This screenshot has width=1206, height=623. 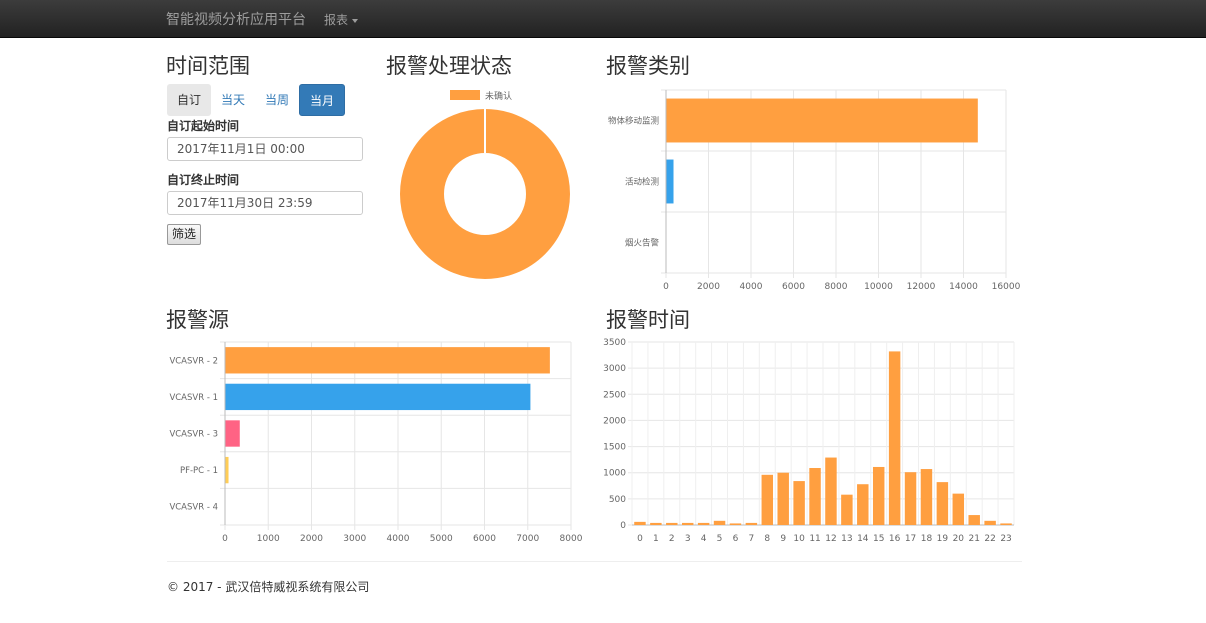 I want to click on x-tick-label: 7, so click(x=752, y=539).